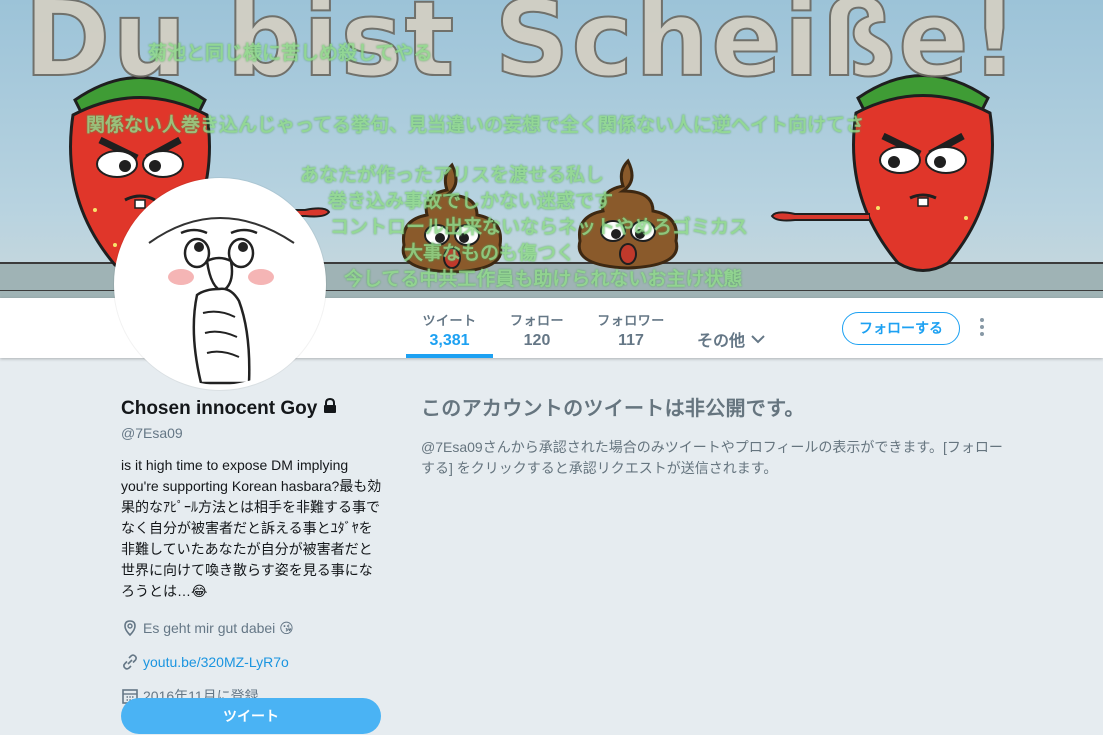 The width and height of the screenshot is (1103, 735). Describe the element at coordinates (543, 279) in the screenshot. I see `banner-overlay-text: 今してる中共工作員も助けられないお主け状態` at that location.